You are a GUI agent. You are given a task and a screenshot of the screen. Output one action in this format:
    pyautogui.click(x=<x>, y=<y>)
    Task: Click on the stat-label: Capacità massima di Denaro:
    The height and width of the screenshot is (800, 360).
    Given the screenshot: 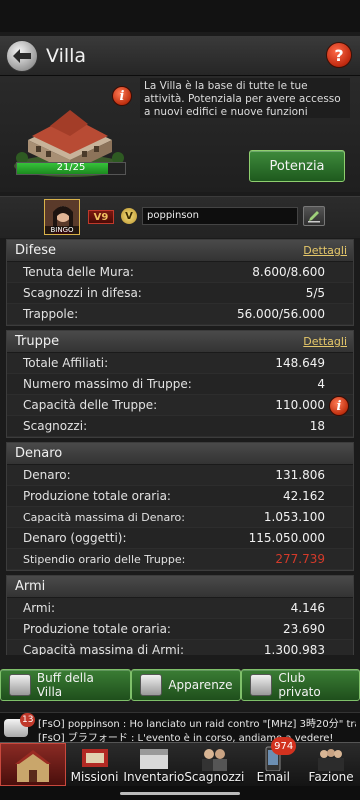 What is the action you would take?
    pyautogui.click(x=104, y=517)
    